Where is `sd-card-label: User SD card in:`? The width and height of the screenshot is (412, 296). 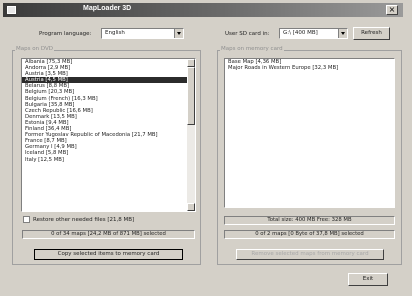 sd-card-label: User SD card in: is located at coordinates (247, 34).